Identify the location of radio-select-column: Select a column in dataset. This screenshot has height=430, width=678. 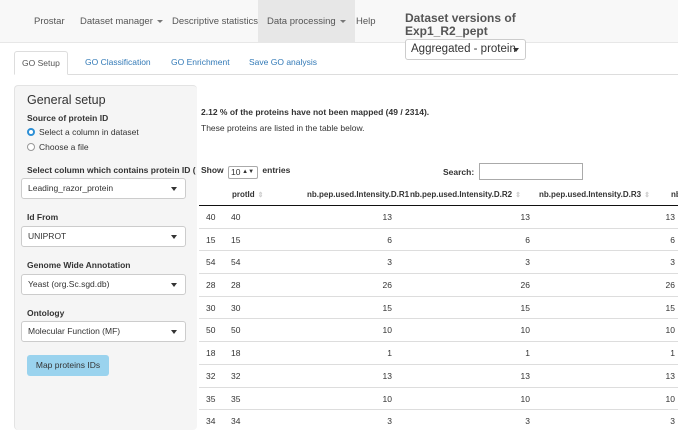
(83, 132).